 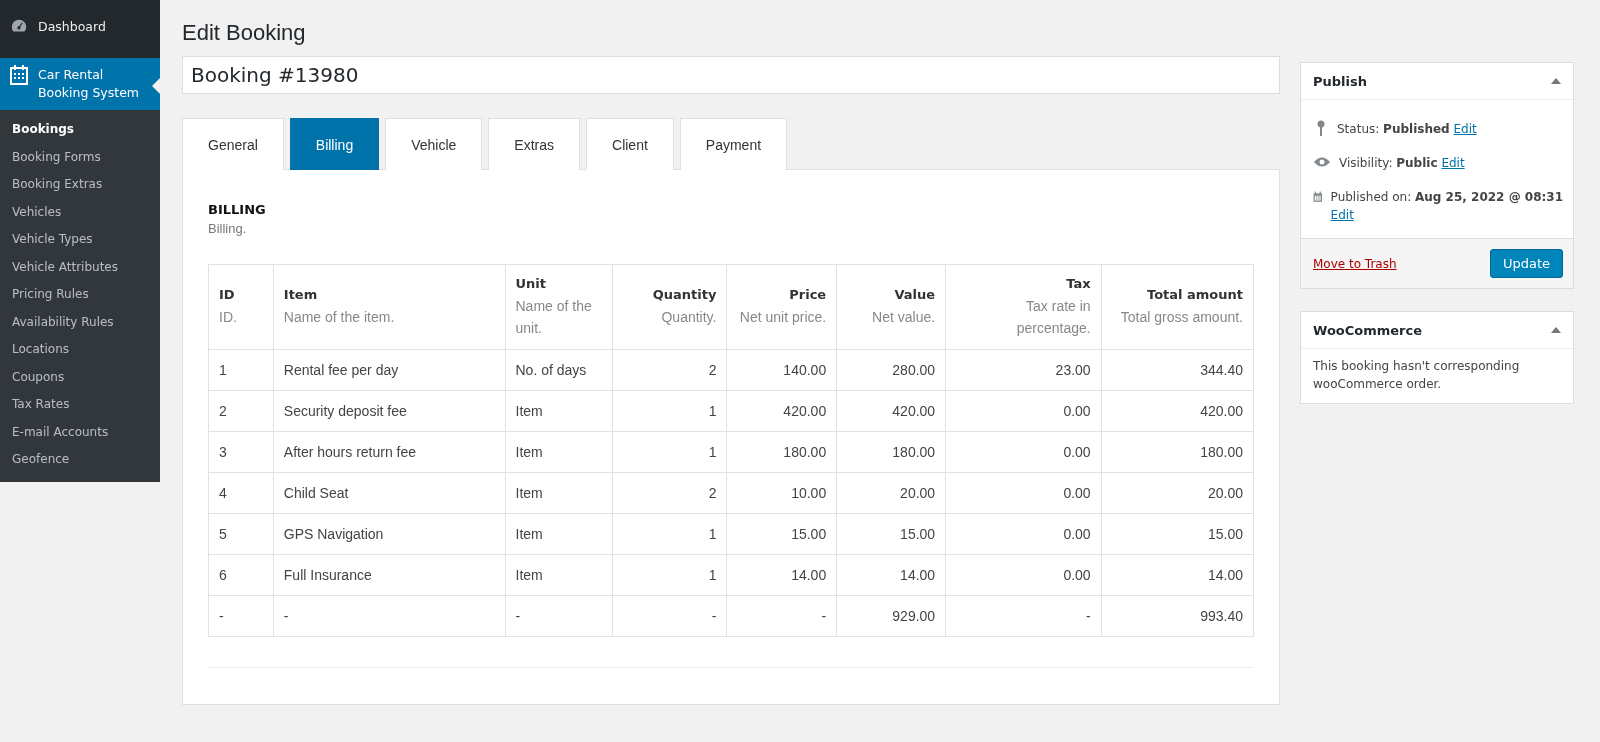 What do you see at coordinates (669, 307) in the screenshot?
I see `column-header: Quantity Quantity.` at bounding box center [669, 307].